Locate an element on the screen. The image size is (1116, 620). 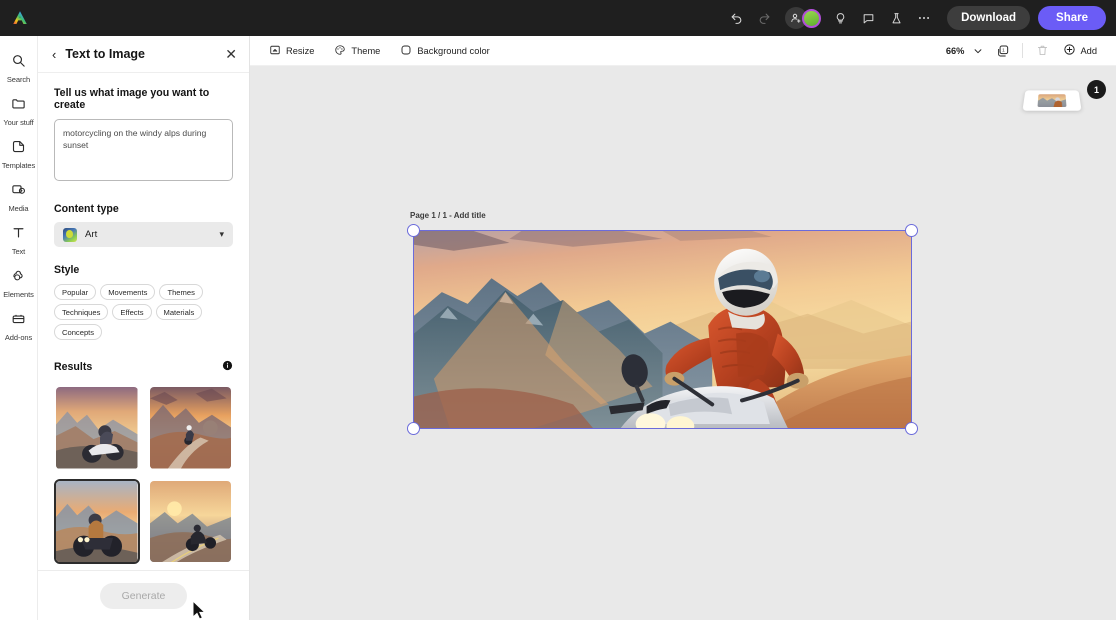
artboard-selected-image is located at coordinates (662, 329).